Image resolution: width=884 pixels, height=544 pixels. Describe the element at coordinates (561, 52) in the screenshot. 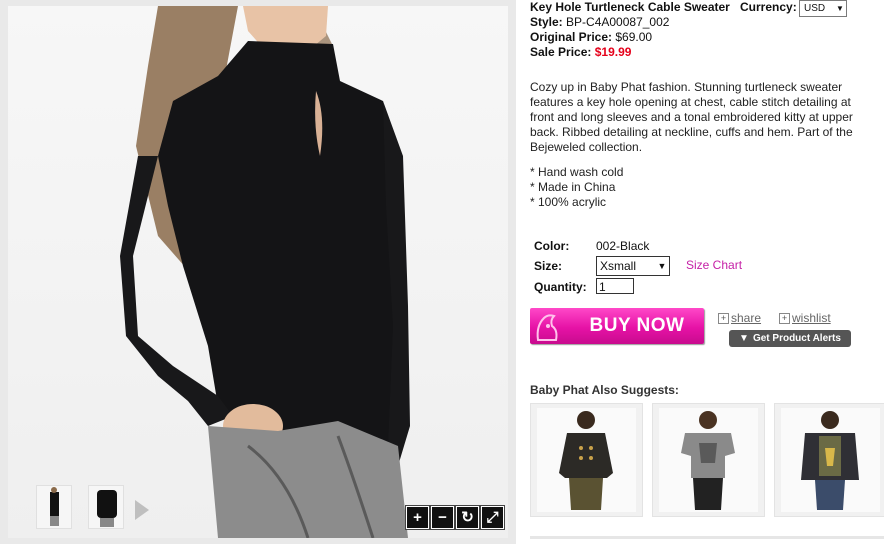

I see `sale-price-label: Sale Price:` at that location.